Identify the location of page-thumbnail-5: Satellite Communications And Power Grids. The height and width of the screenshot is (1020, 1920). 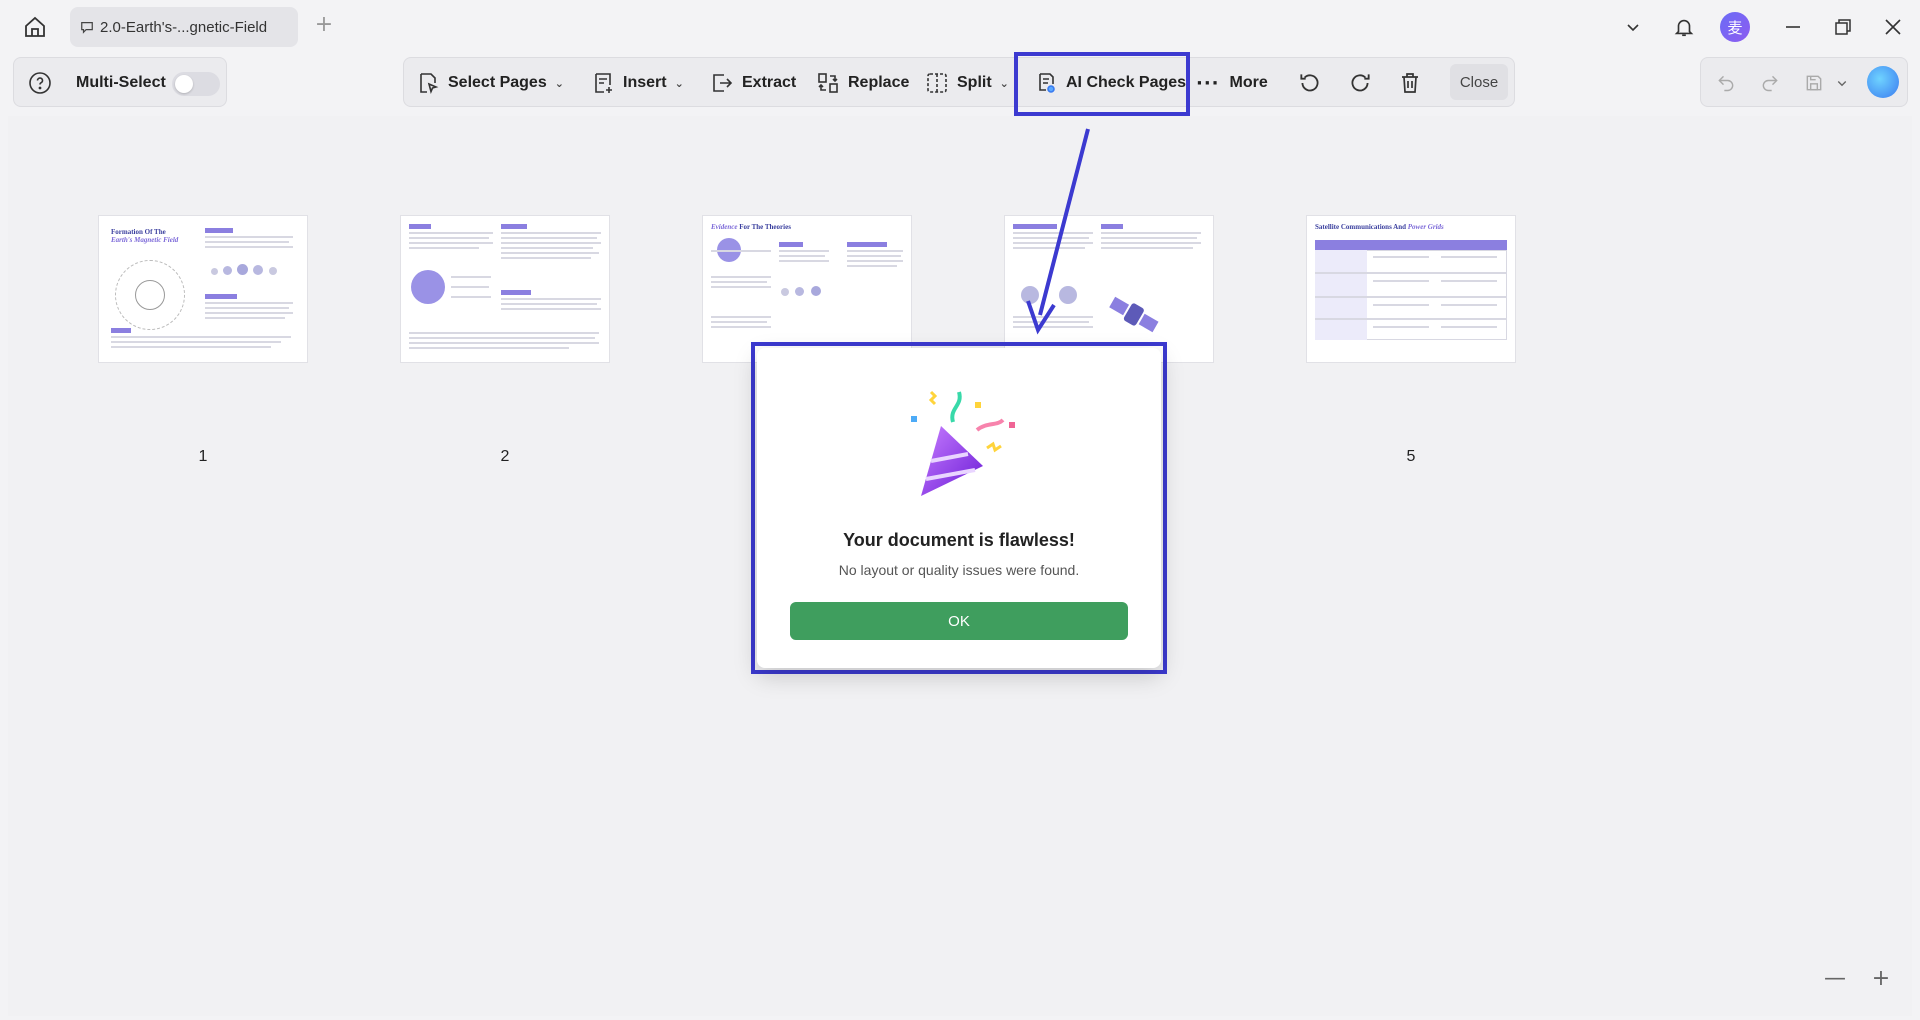
(1411, 289).